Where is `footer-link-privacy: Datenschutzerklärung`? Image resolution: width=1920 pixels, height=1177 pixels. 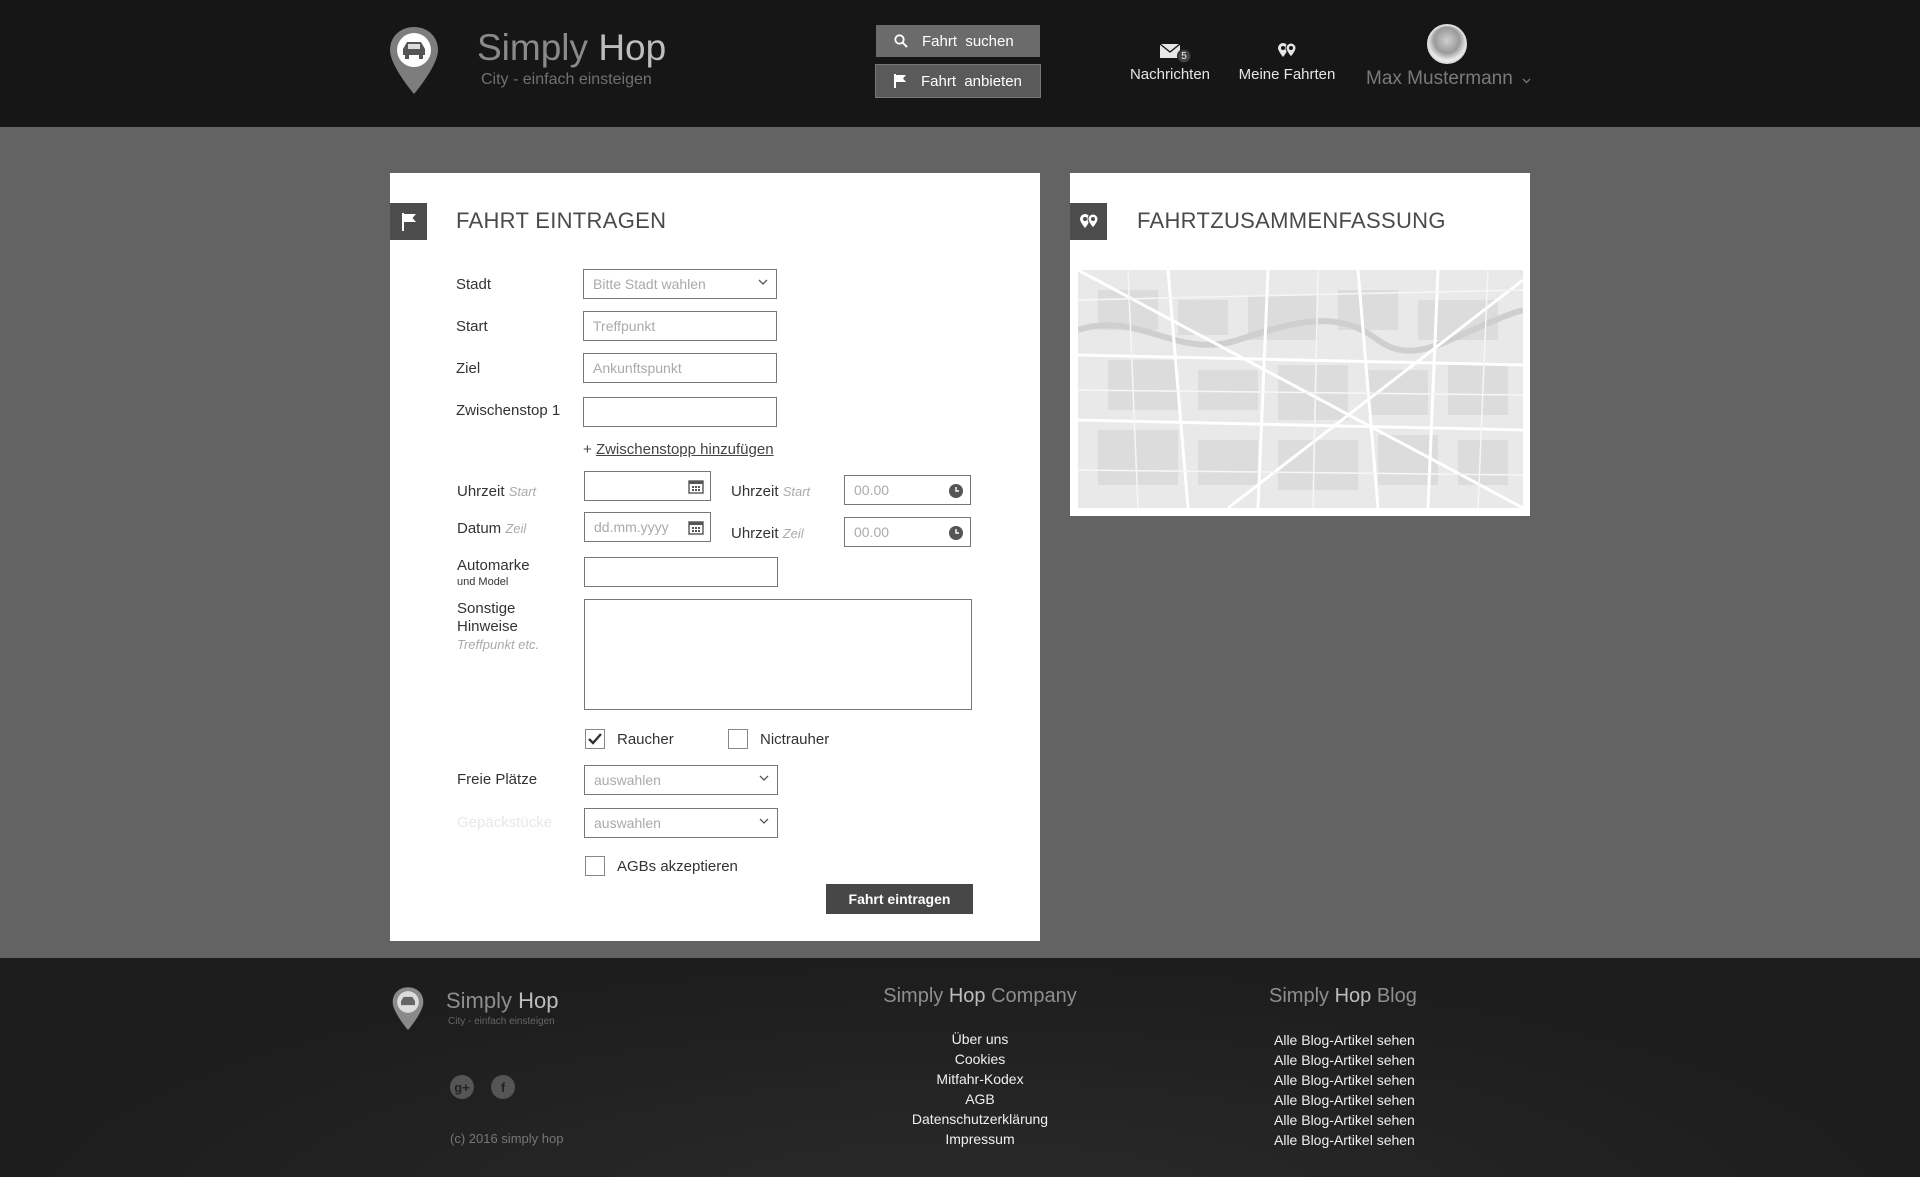 footer-link-privacy: Datenschutzerklärung is located at coordinates (980, 1119).